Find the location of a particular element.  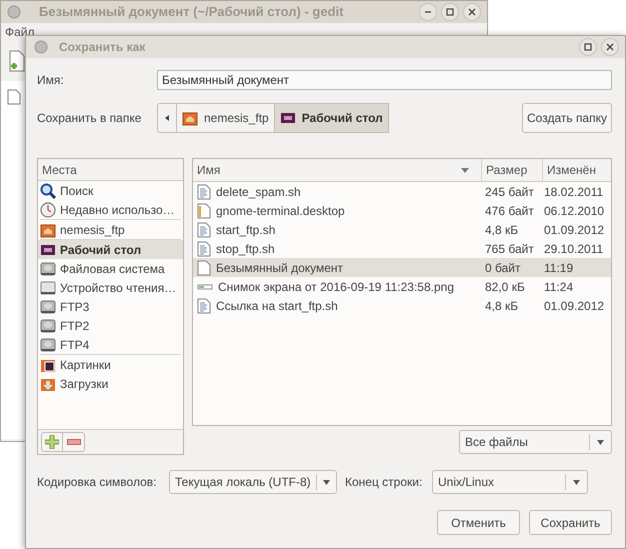

places-item: FTP3 is located at coordinates (110, 306).